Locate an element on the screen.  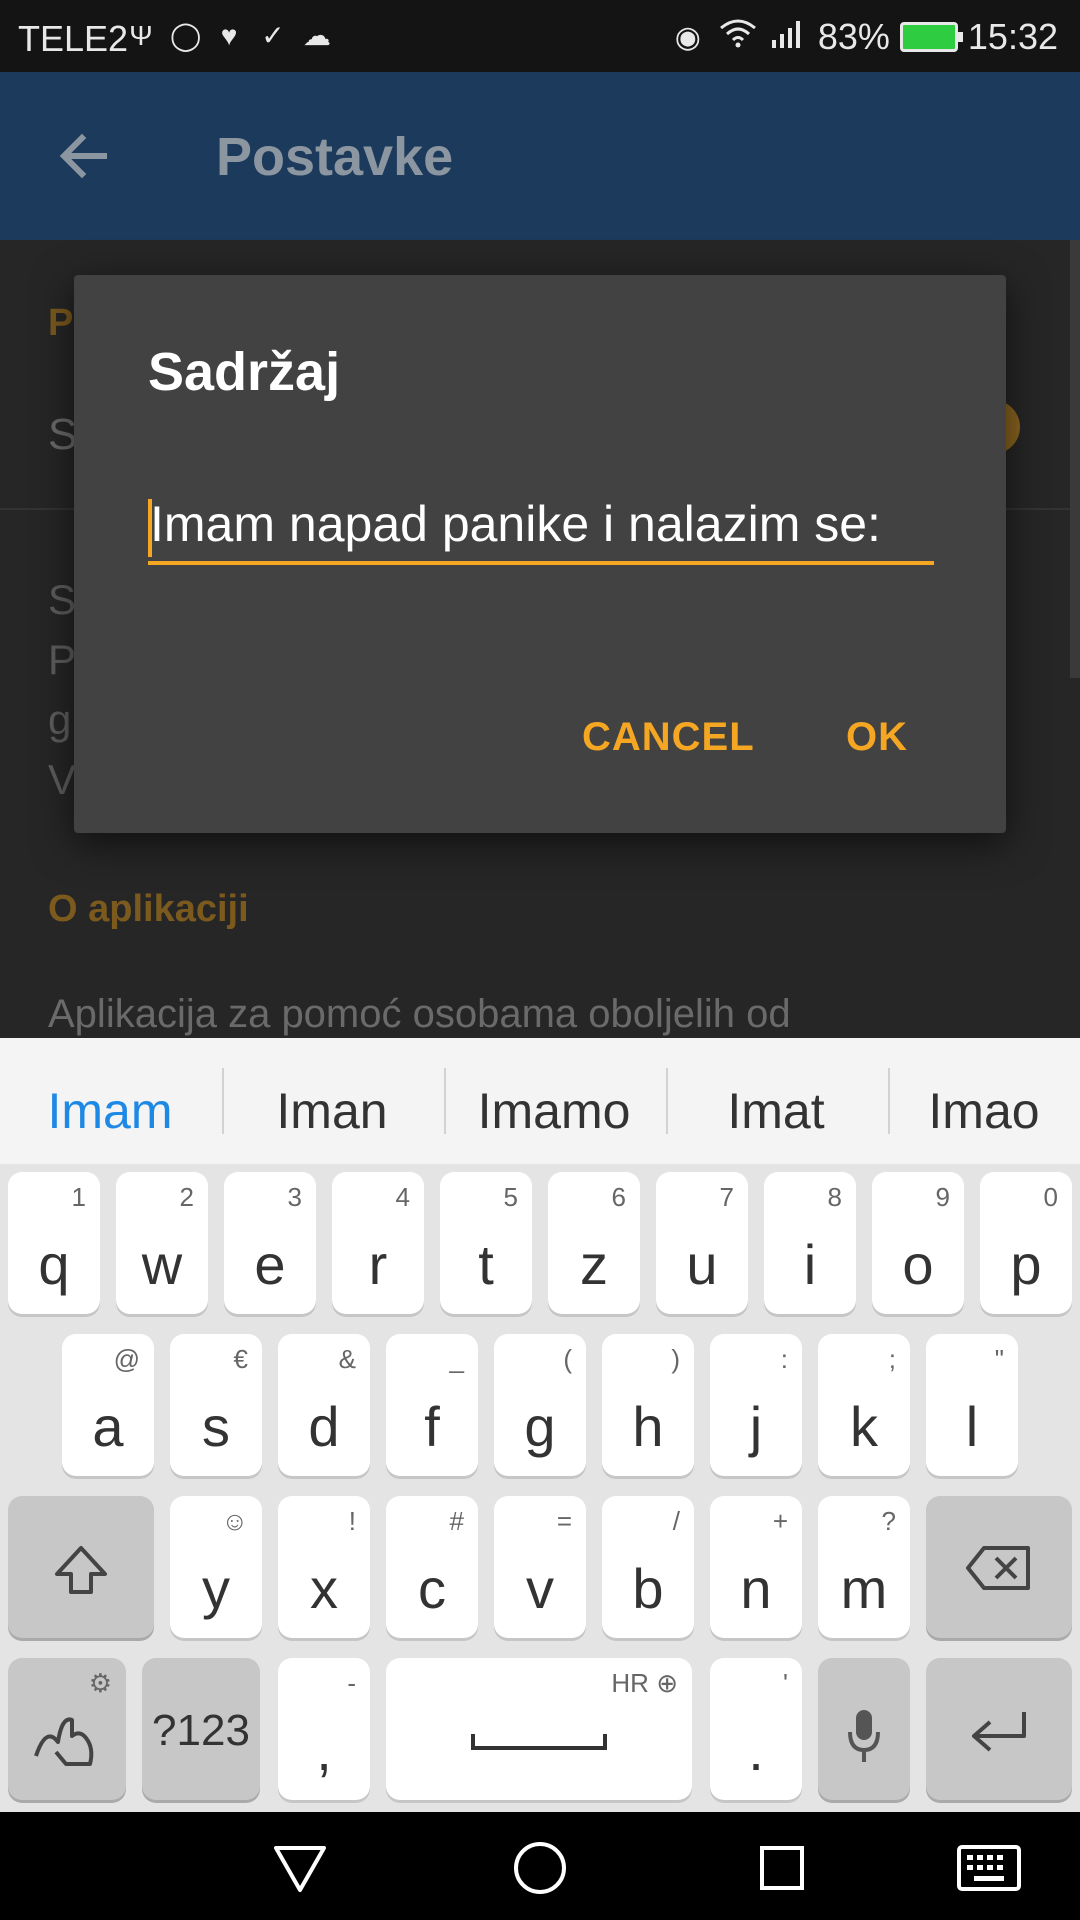
system-icons: ◉ 83% 15:32 is located at coordinates (863, 37).